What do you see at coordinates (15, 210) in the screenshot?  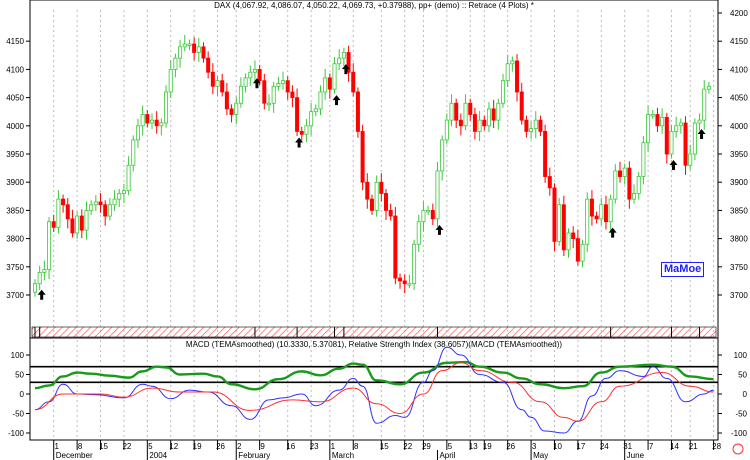 I see `price-label-left: 3850` at bounding box center [15, 210].